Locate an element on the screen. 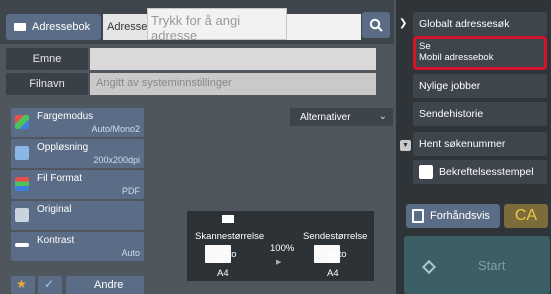 This screenshot has height=294, width=551. address-input-extension is located at coordinates (324, 27).